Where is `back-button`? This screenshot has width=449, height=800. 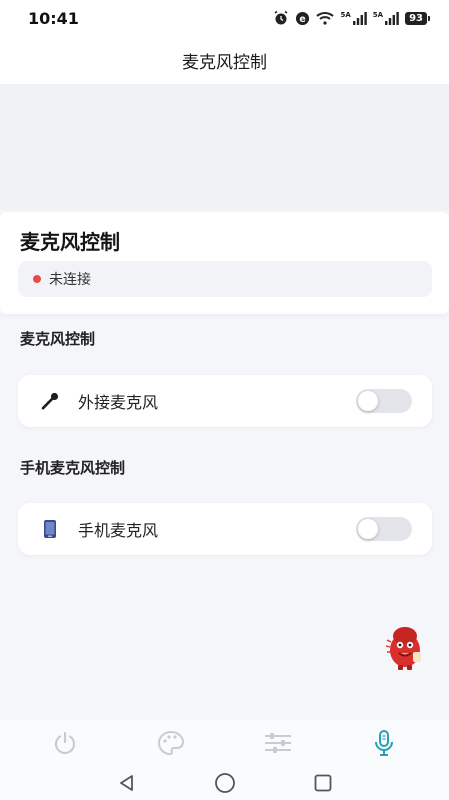
back-button is located at coordinates (127, 785).